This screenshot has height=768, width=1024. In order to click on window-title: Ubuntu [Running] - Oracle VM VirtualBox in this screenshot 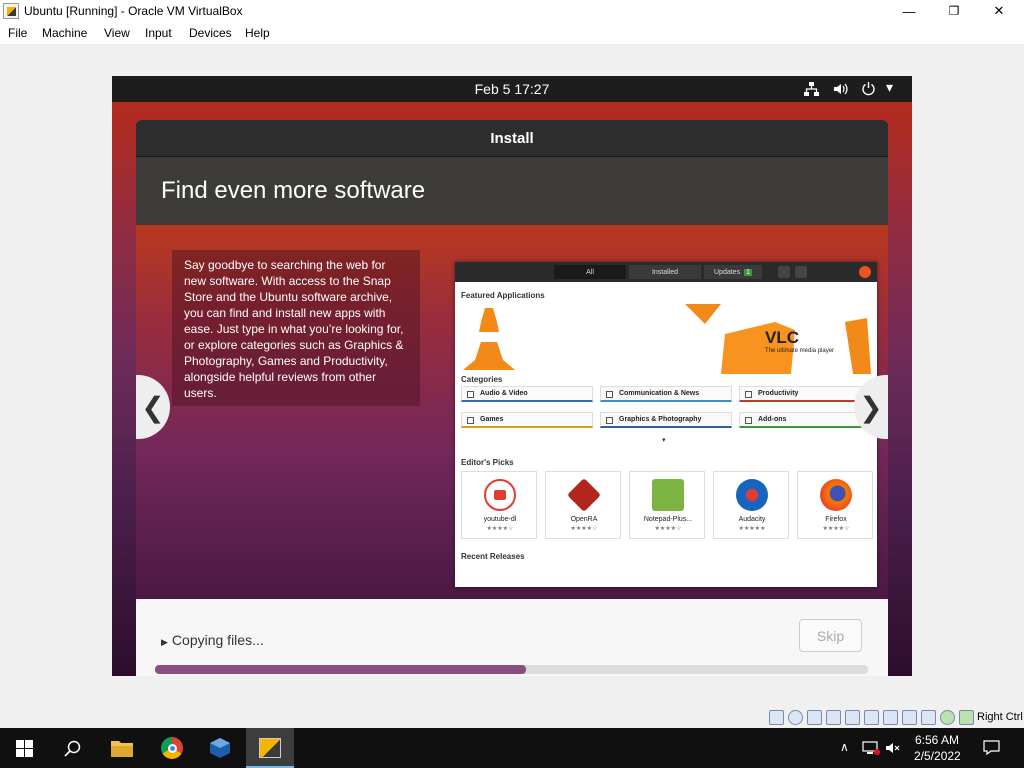, I will do `click(133, 11)`.